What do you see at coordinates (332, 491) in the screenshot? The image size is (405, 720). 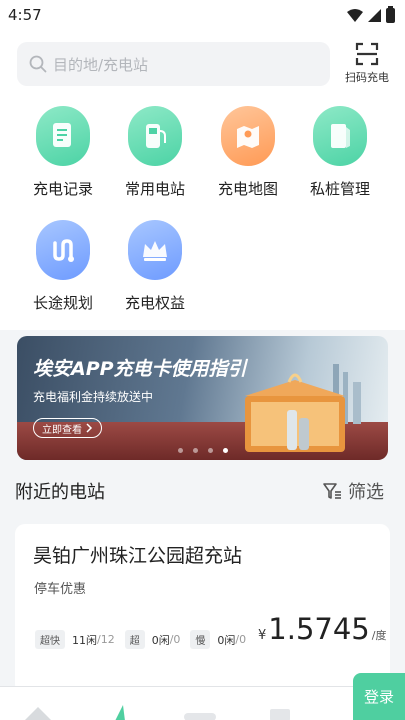 I see `filter-icon` at bounding box center [332, 491].